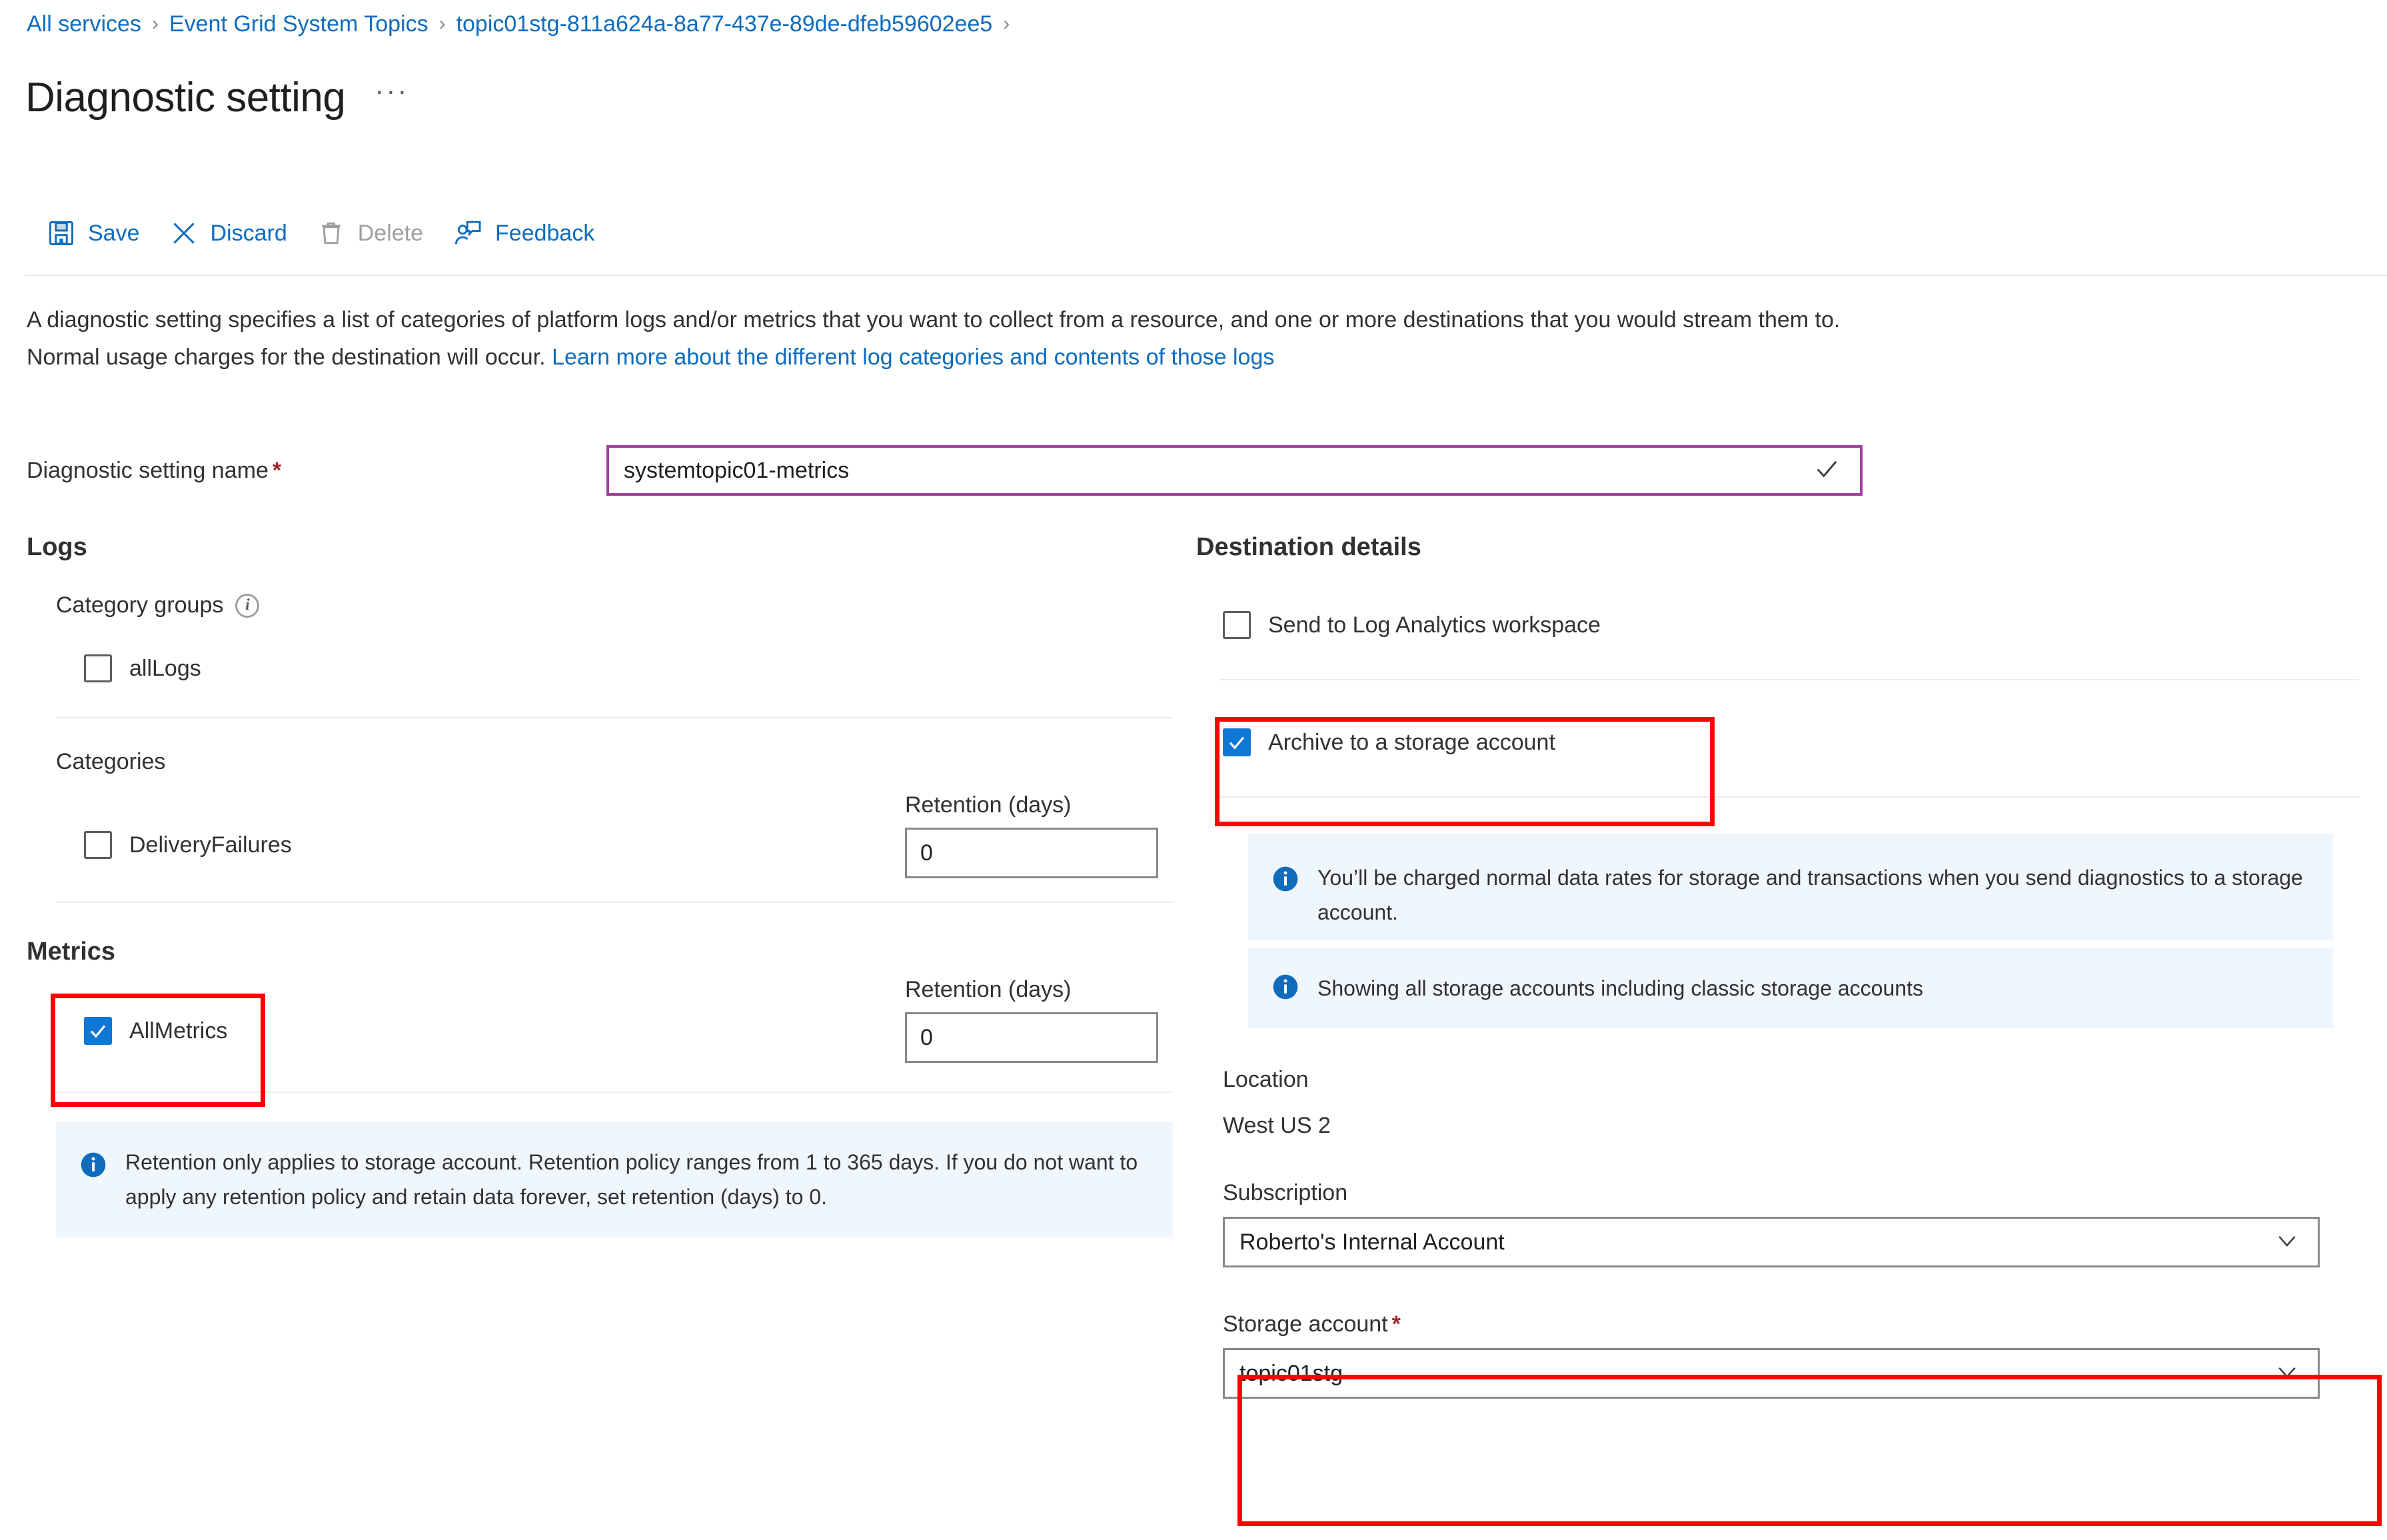 This screenshot has width=2387, height=1540. I want to click on categories-label: Categories, so click(111, 761).